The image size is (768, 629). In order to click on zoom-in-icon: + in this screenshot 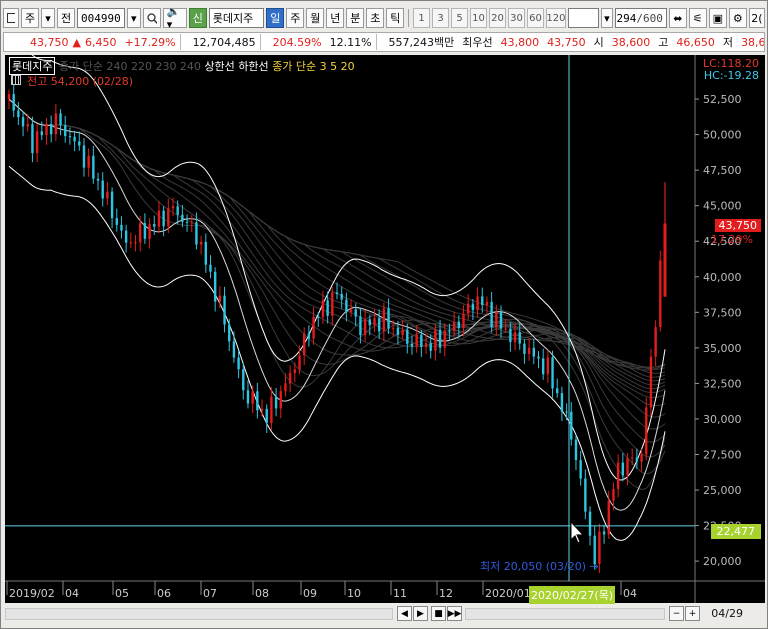, I will do `click(692, 613)`.